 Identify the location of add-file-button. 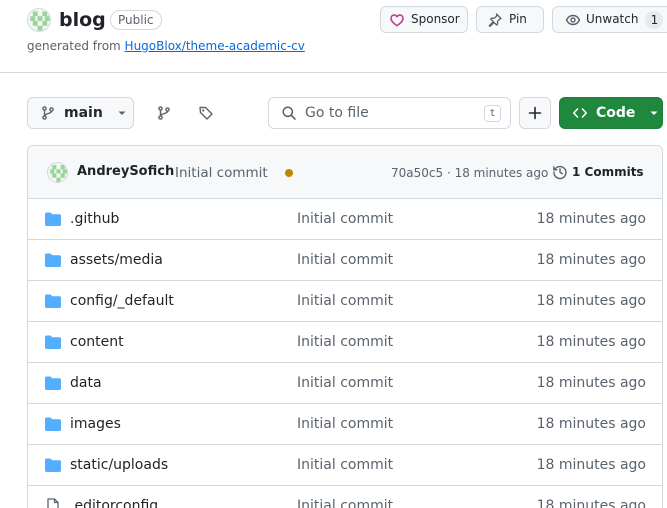
(535, 113).